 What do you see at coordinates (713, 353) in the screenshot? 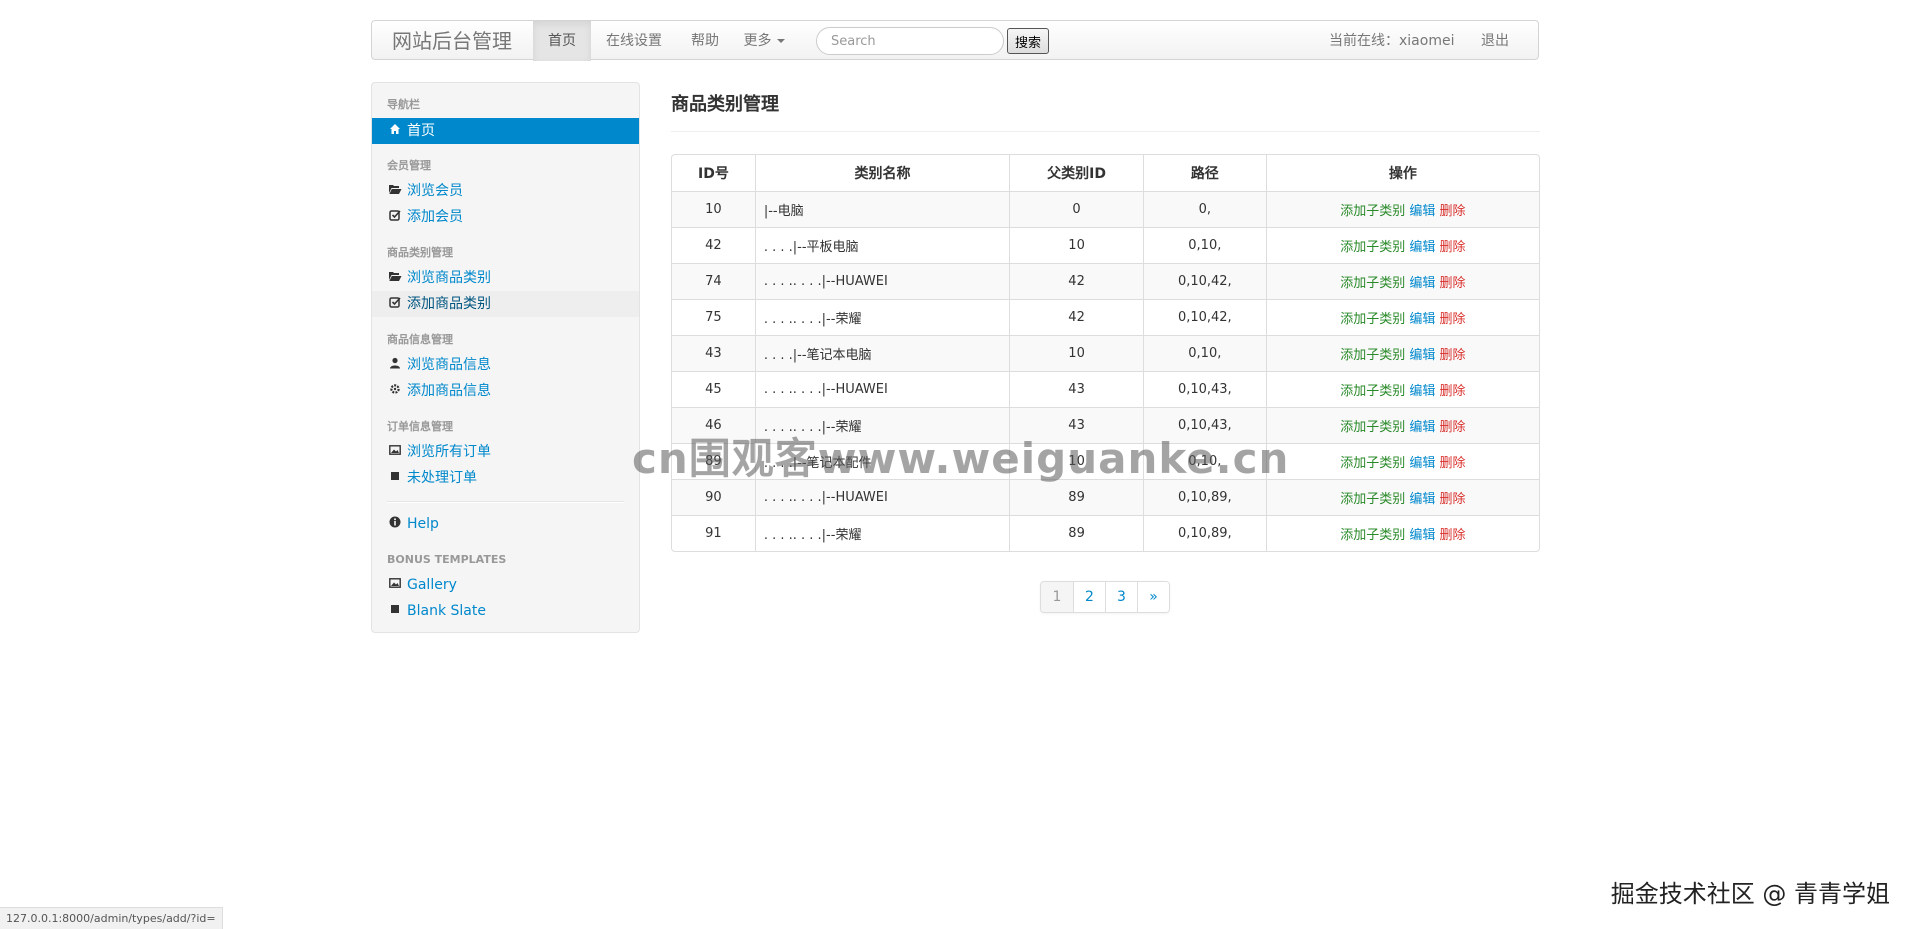
I see `cell-id: 43` at bounding box center [713, 353].